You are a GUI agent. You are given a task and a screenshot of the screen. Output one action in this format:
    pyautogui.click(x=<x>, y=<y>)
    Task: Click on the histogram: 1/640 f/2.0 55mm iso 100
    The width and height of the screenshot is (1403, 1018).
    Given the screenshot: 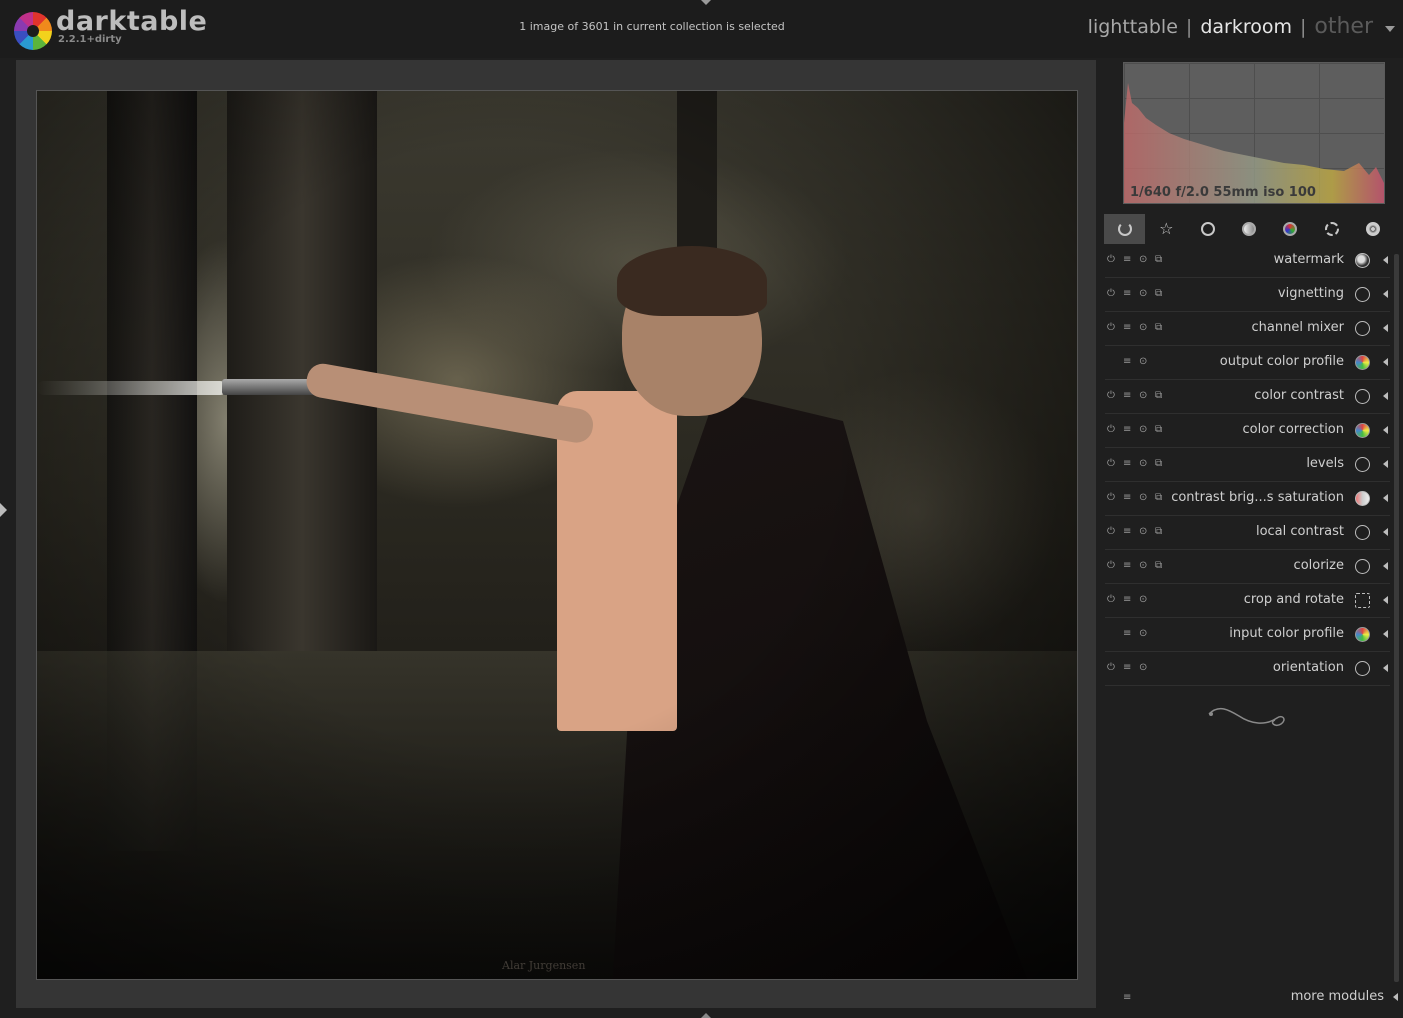 What is the action you would take?
    pyautogui.click(x=1254, y=133)
    